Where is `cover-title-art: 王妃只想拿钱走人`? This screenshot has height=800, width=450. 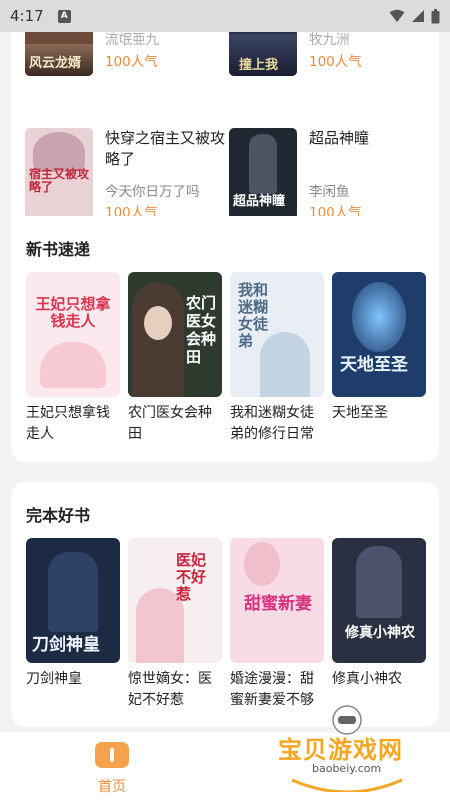 cover-title-art: 王妃只想拿钱走人 is located at coordinates (73, 312).